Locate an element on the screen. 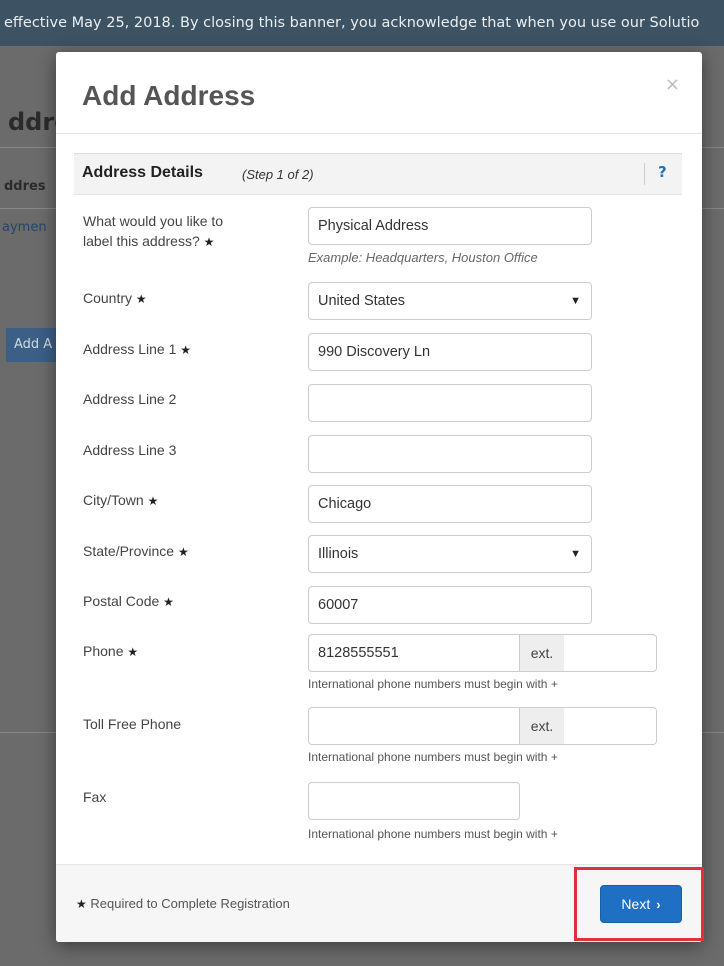 The height and width of the screenshot is (966, 724). country-select: United States ▼ is located at coordinates (450, 301).